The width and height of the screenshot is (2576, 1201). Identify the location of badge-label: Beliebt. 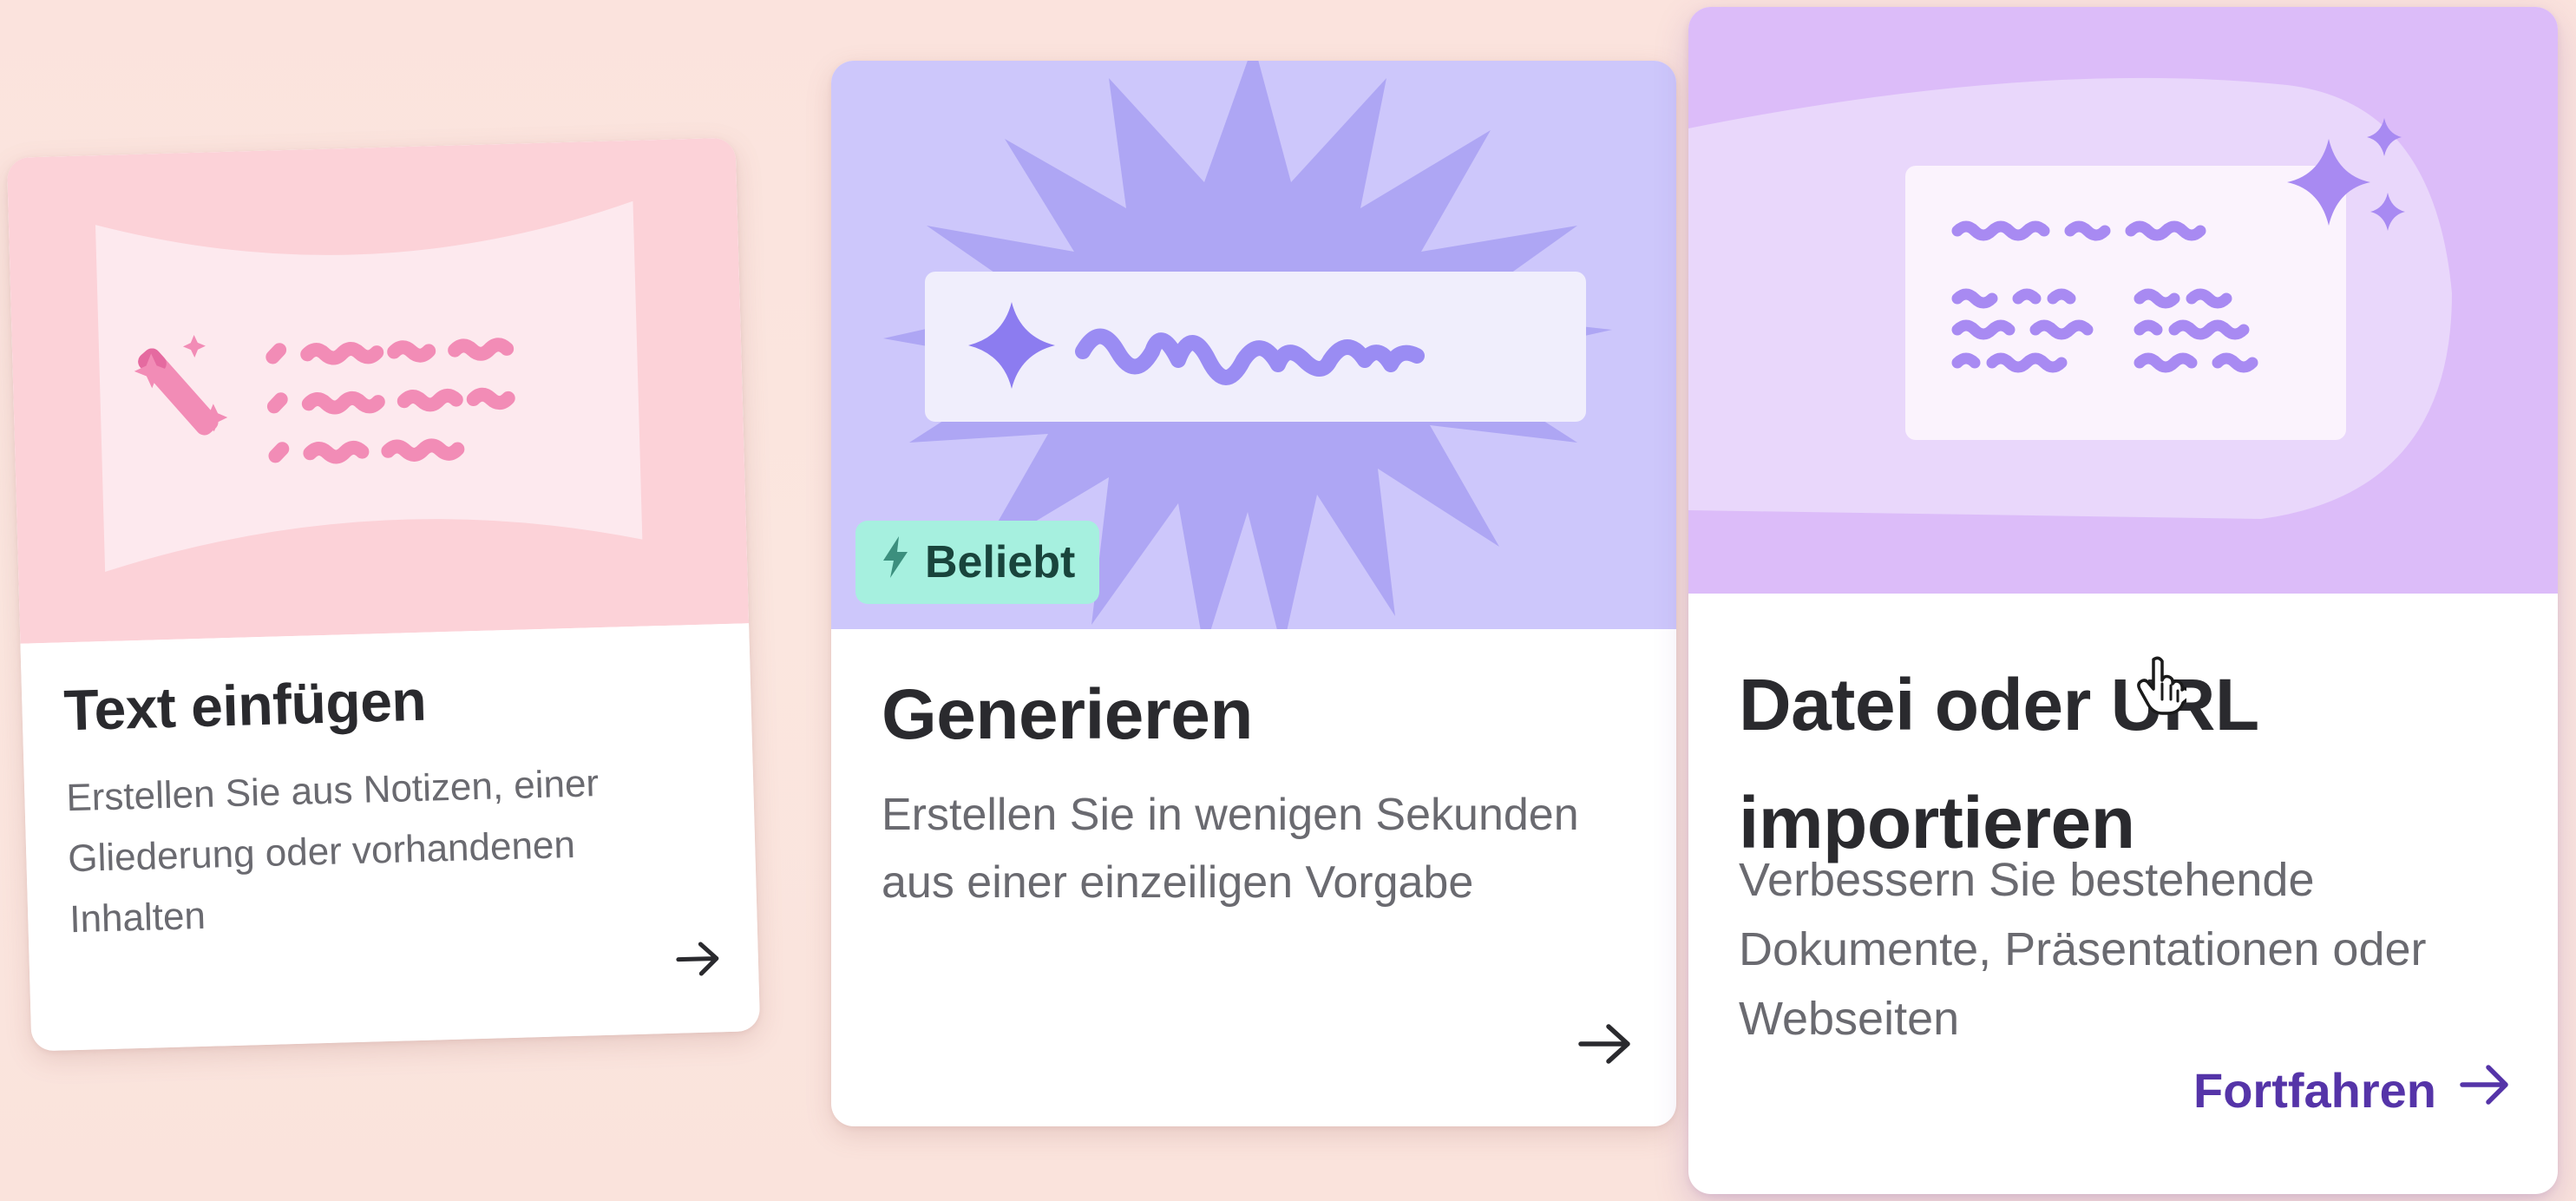
(1000, 562).